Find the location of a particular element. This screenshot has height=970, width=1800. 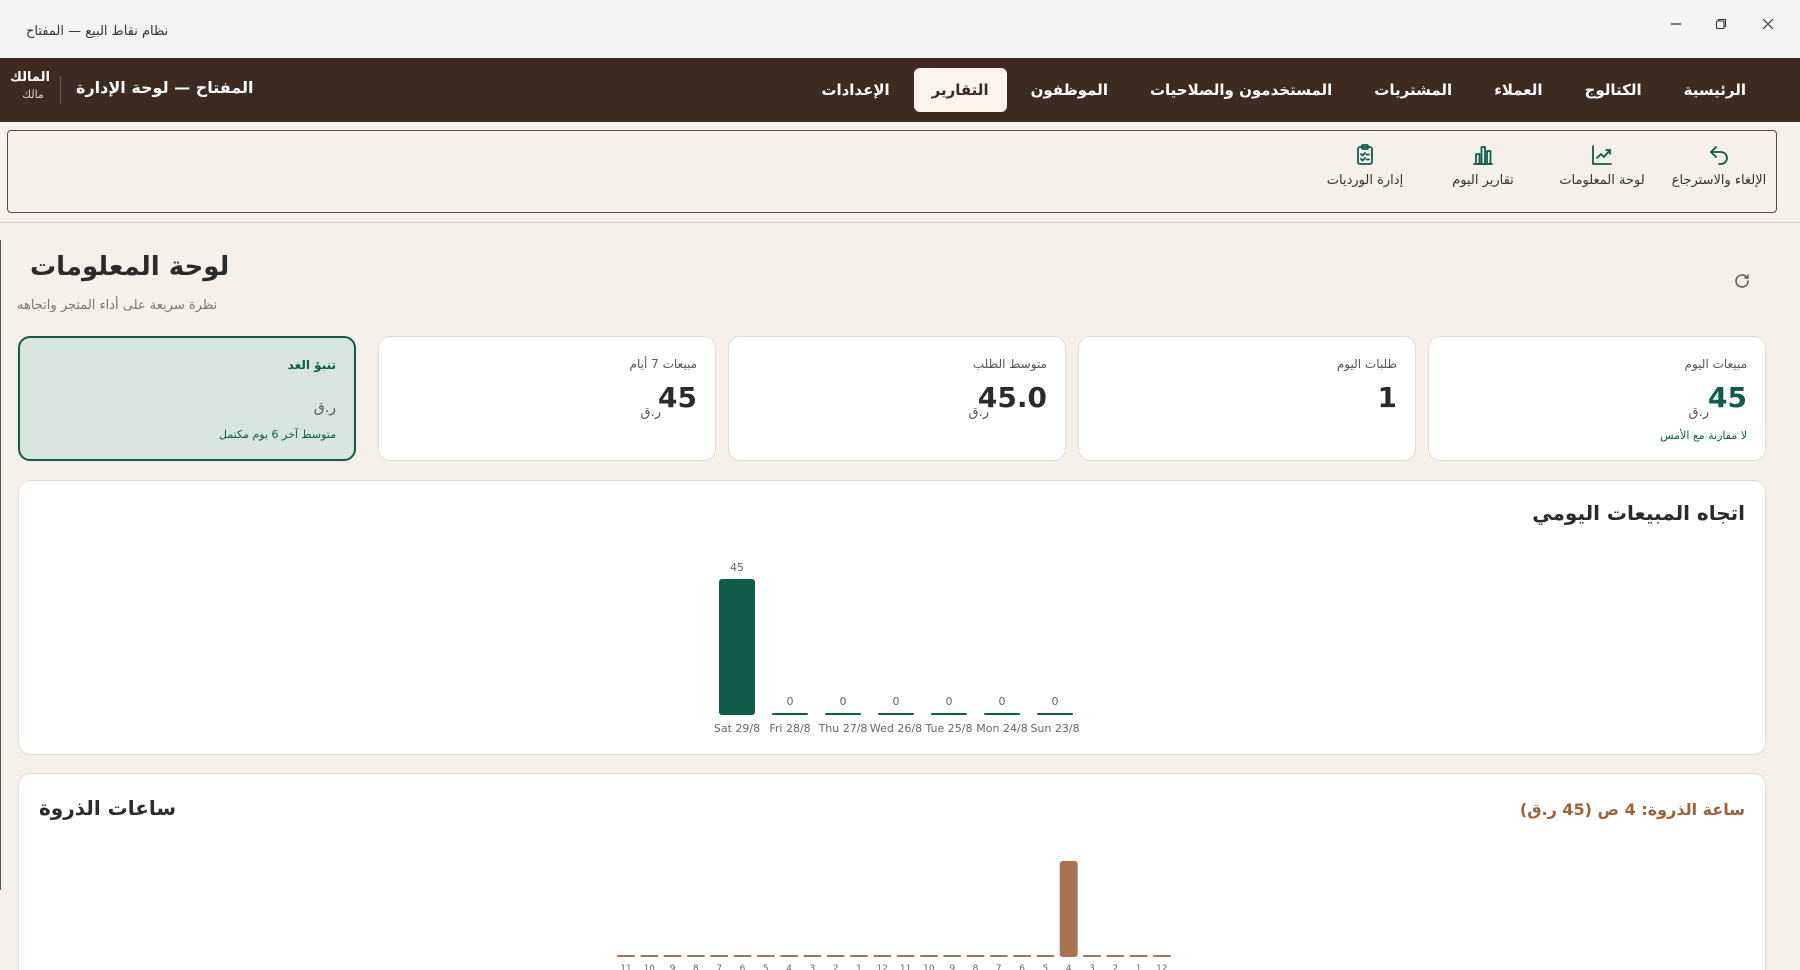

nav-item-employees: الموظفون is located at coordinates (1069, 90).